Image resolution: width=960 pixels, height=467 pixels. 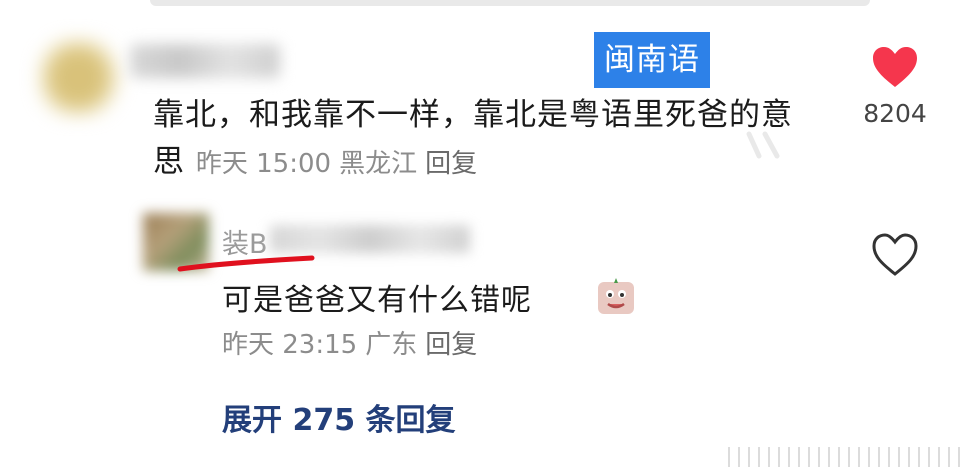 I want to click on comment-location: 黑龙江, so click(x=378, y=164).